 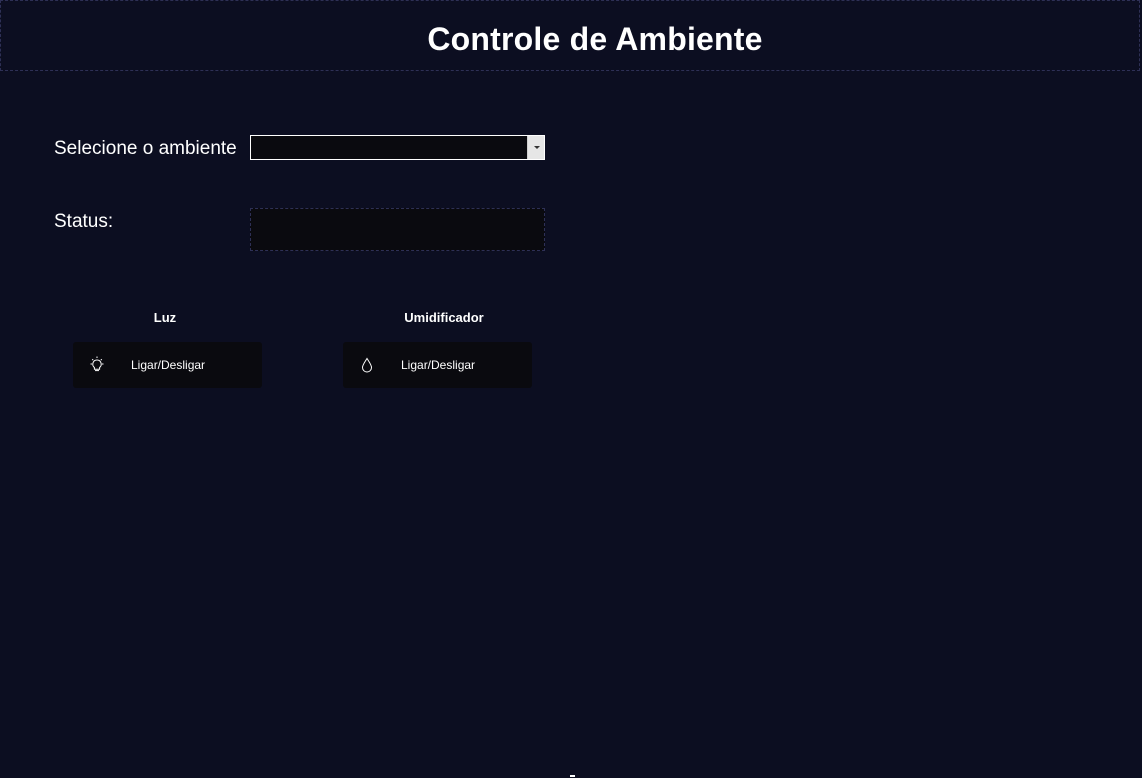 What do you see at coordinates (535, 147) in the screenshot?
I see `chevron-down-icon` at bounding box center [535, 147].